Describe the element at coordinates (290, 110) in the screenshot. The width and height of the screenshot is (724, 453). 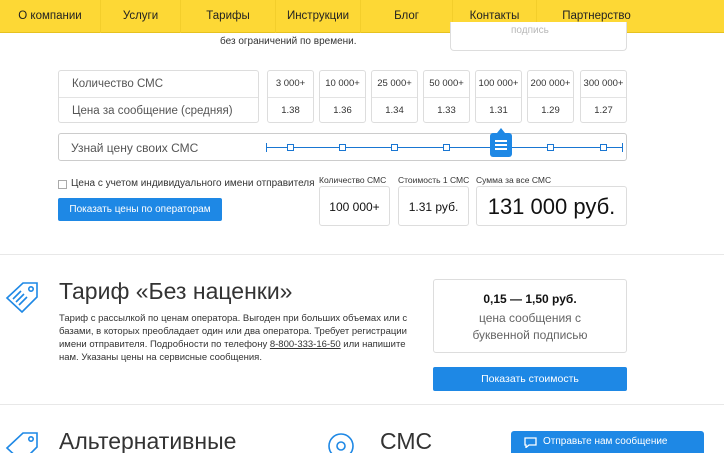
I see `tier-price: 1.38` at that location.